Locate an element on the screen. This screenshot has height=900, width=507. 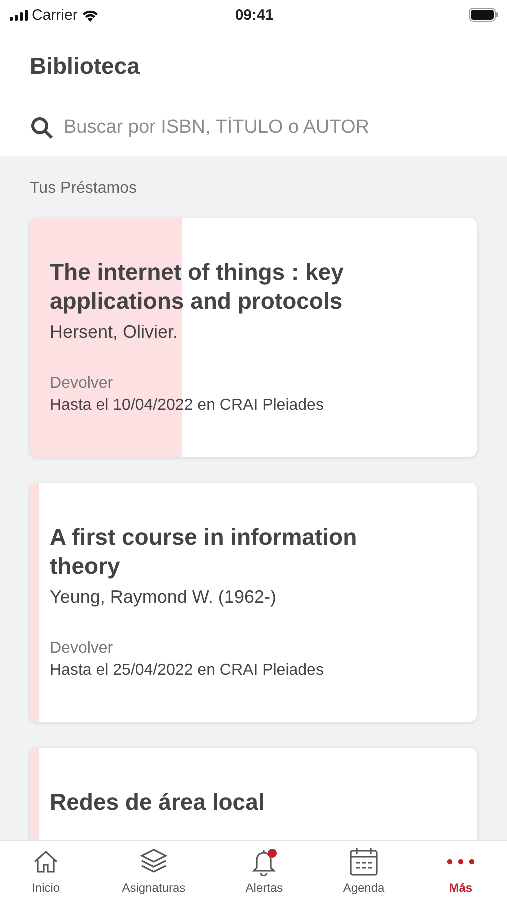
status-time: 09:41 is located at coordinates (254, 15).